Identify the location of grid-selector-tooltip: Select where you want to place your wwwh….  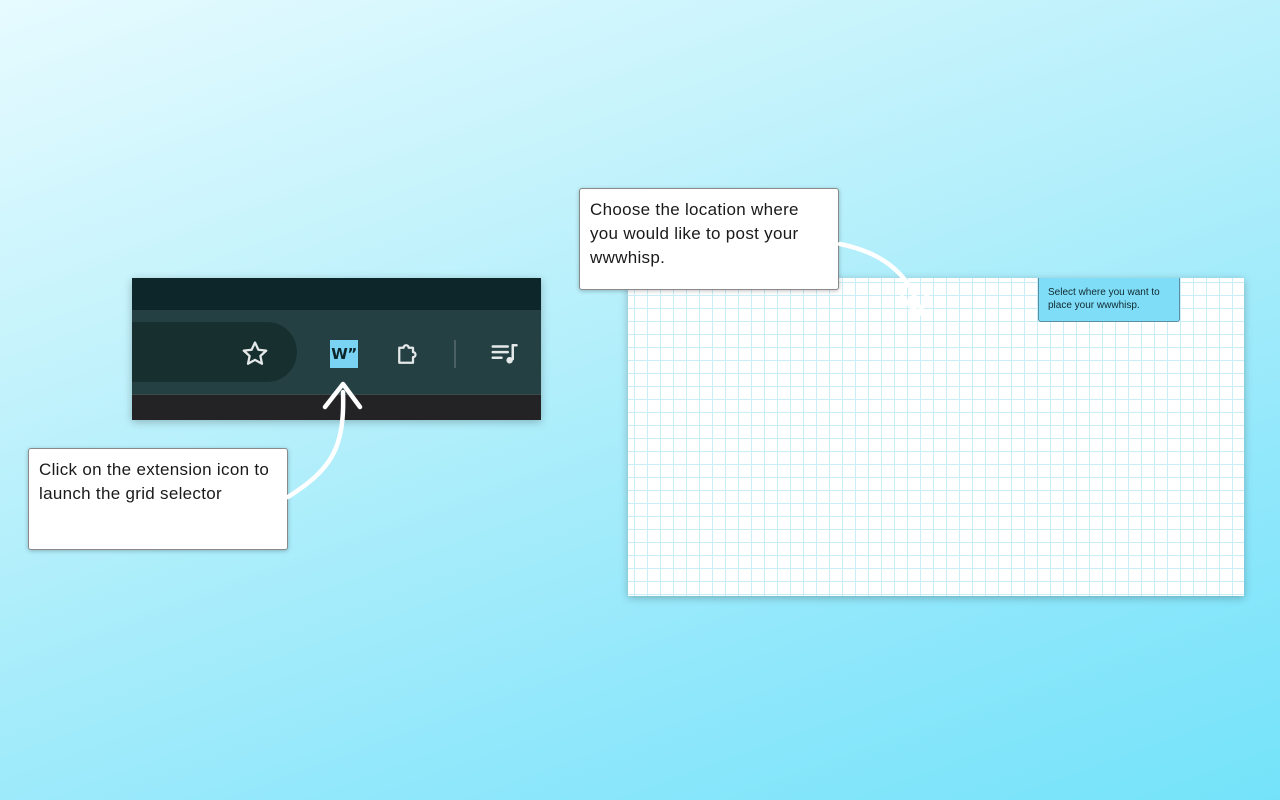
(1109, 300).